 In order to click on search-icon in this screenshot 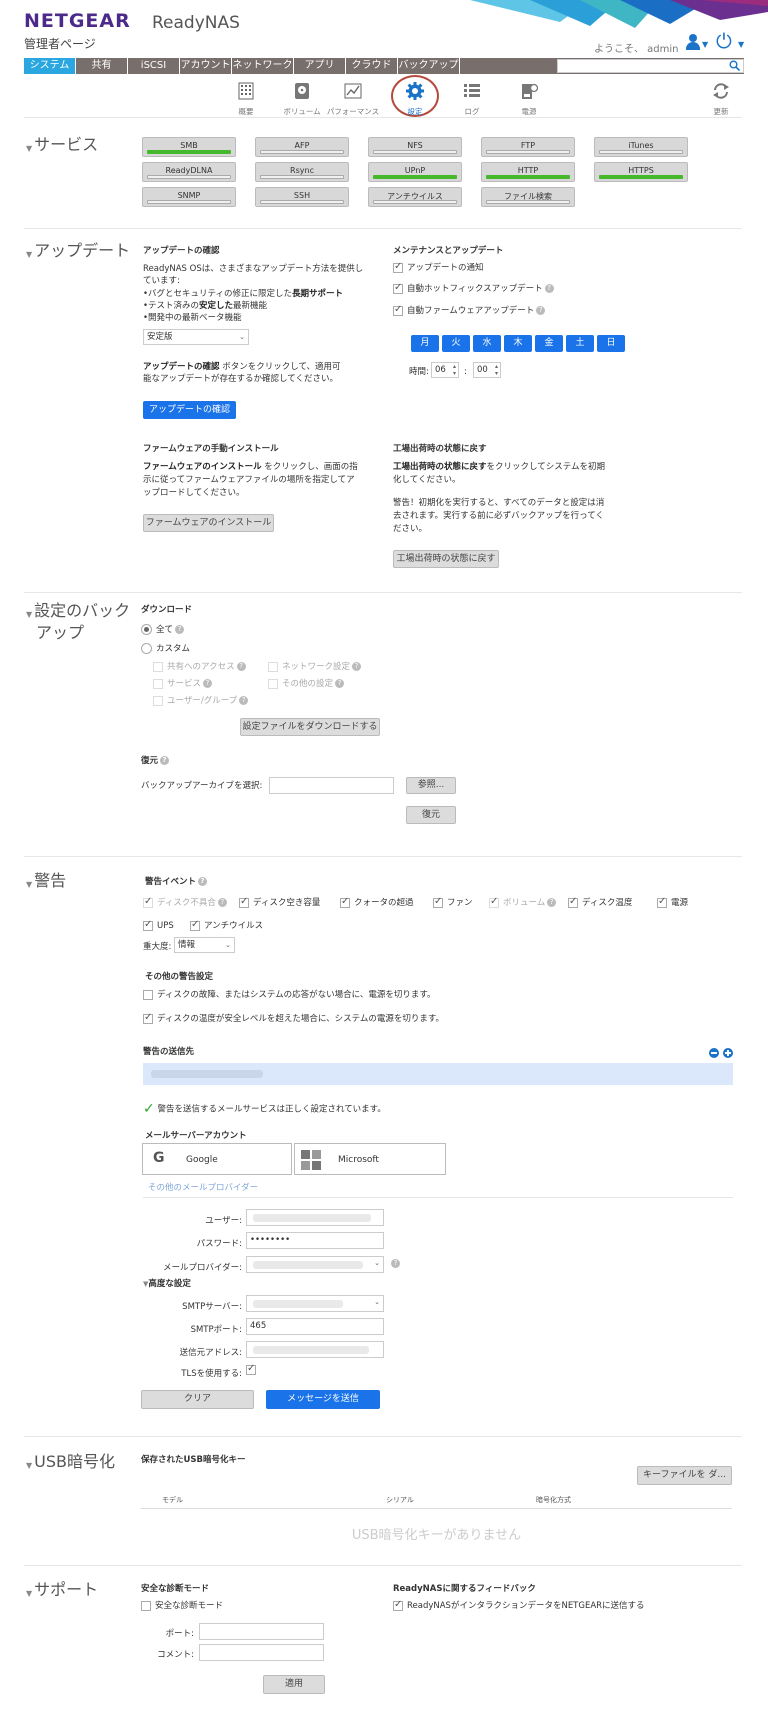, I will do `click(734, 65)`.